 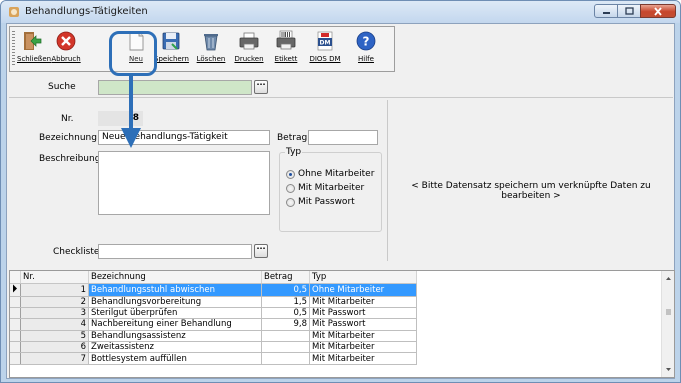 What do you see at coordinates (668, 369) in the screenshot?
I see `scroll-down-icon` at bounding box center [668, 369].